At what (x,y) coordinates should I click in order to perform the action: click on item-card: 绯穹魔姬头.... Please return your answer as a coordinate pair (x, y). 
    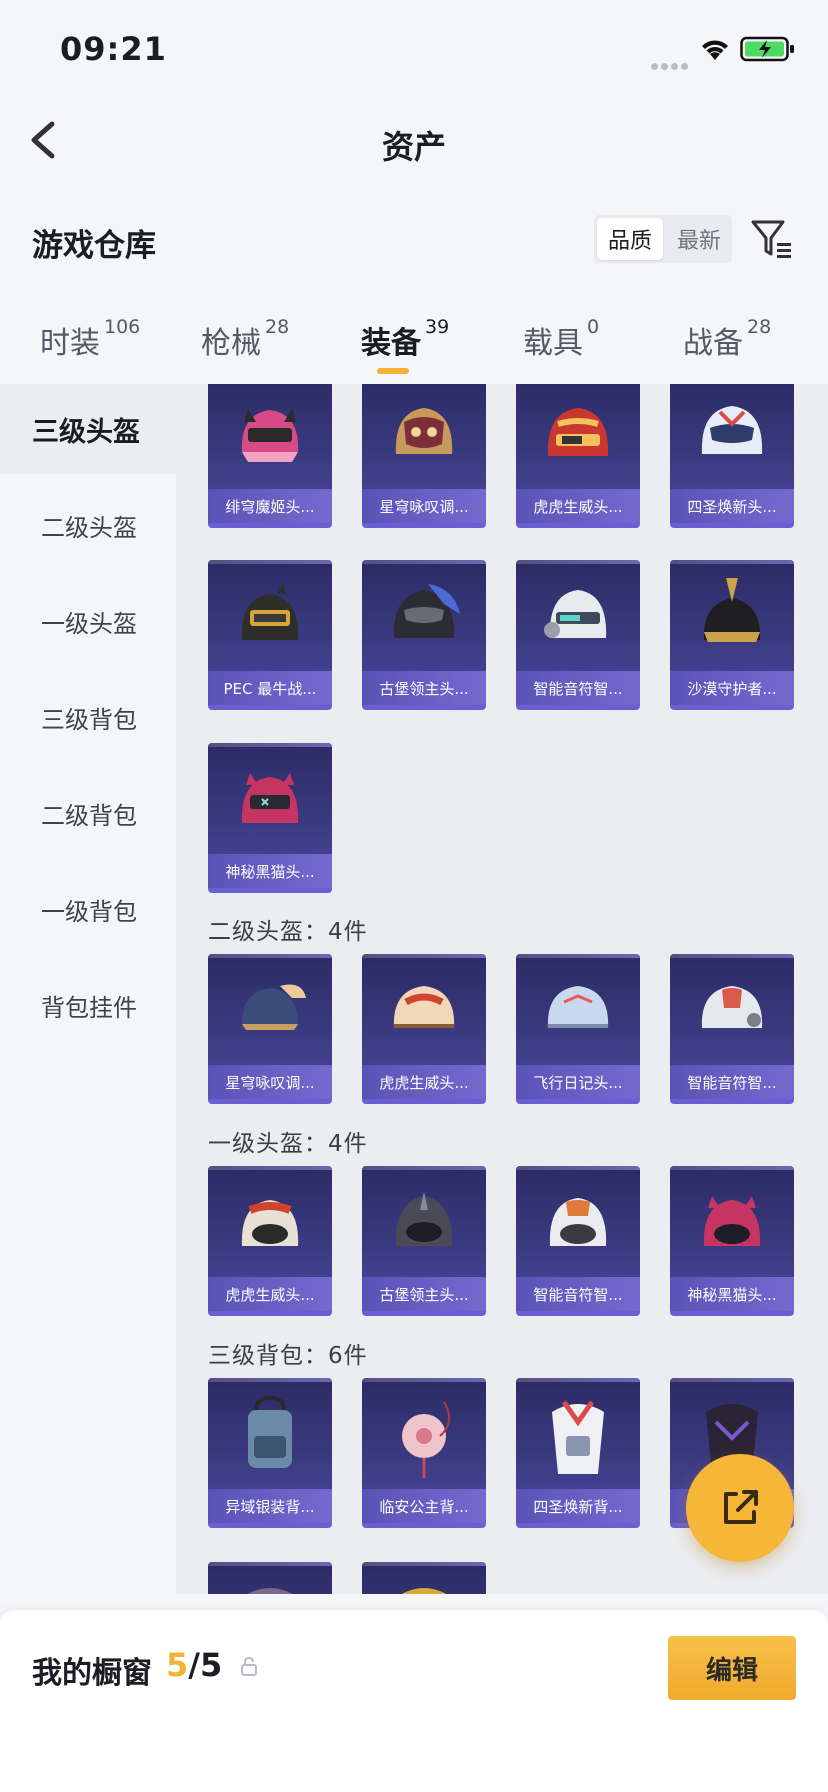
    Looking at the image, I should click on (270, 456).